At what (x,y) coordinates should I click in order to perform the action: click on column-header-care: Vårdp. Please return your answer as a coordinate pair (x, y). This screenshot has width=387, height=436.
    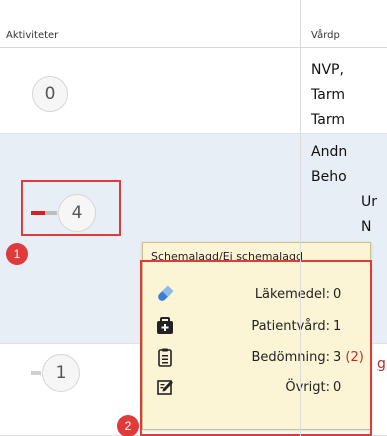
    Looking at the image, I should click on (325, 35).